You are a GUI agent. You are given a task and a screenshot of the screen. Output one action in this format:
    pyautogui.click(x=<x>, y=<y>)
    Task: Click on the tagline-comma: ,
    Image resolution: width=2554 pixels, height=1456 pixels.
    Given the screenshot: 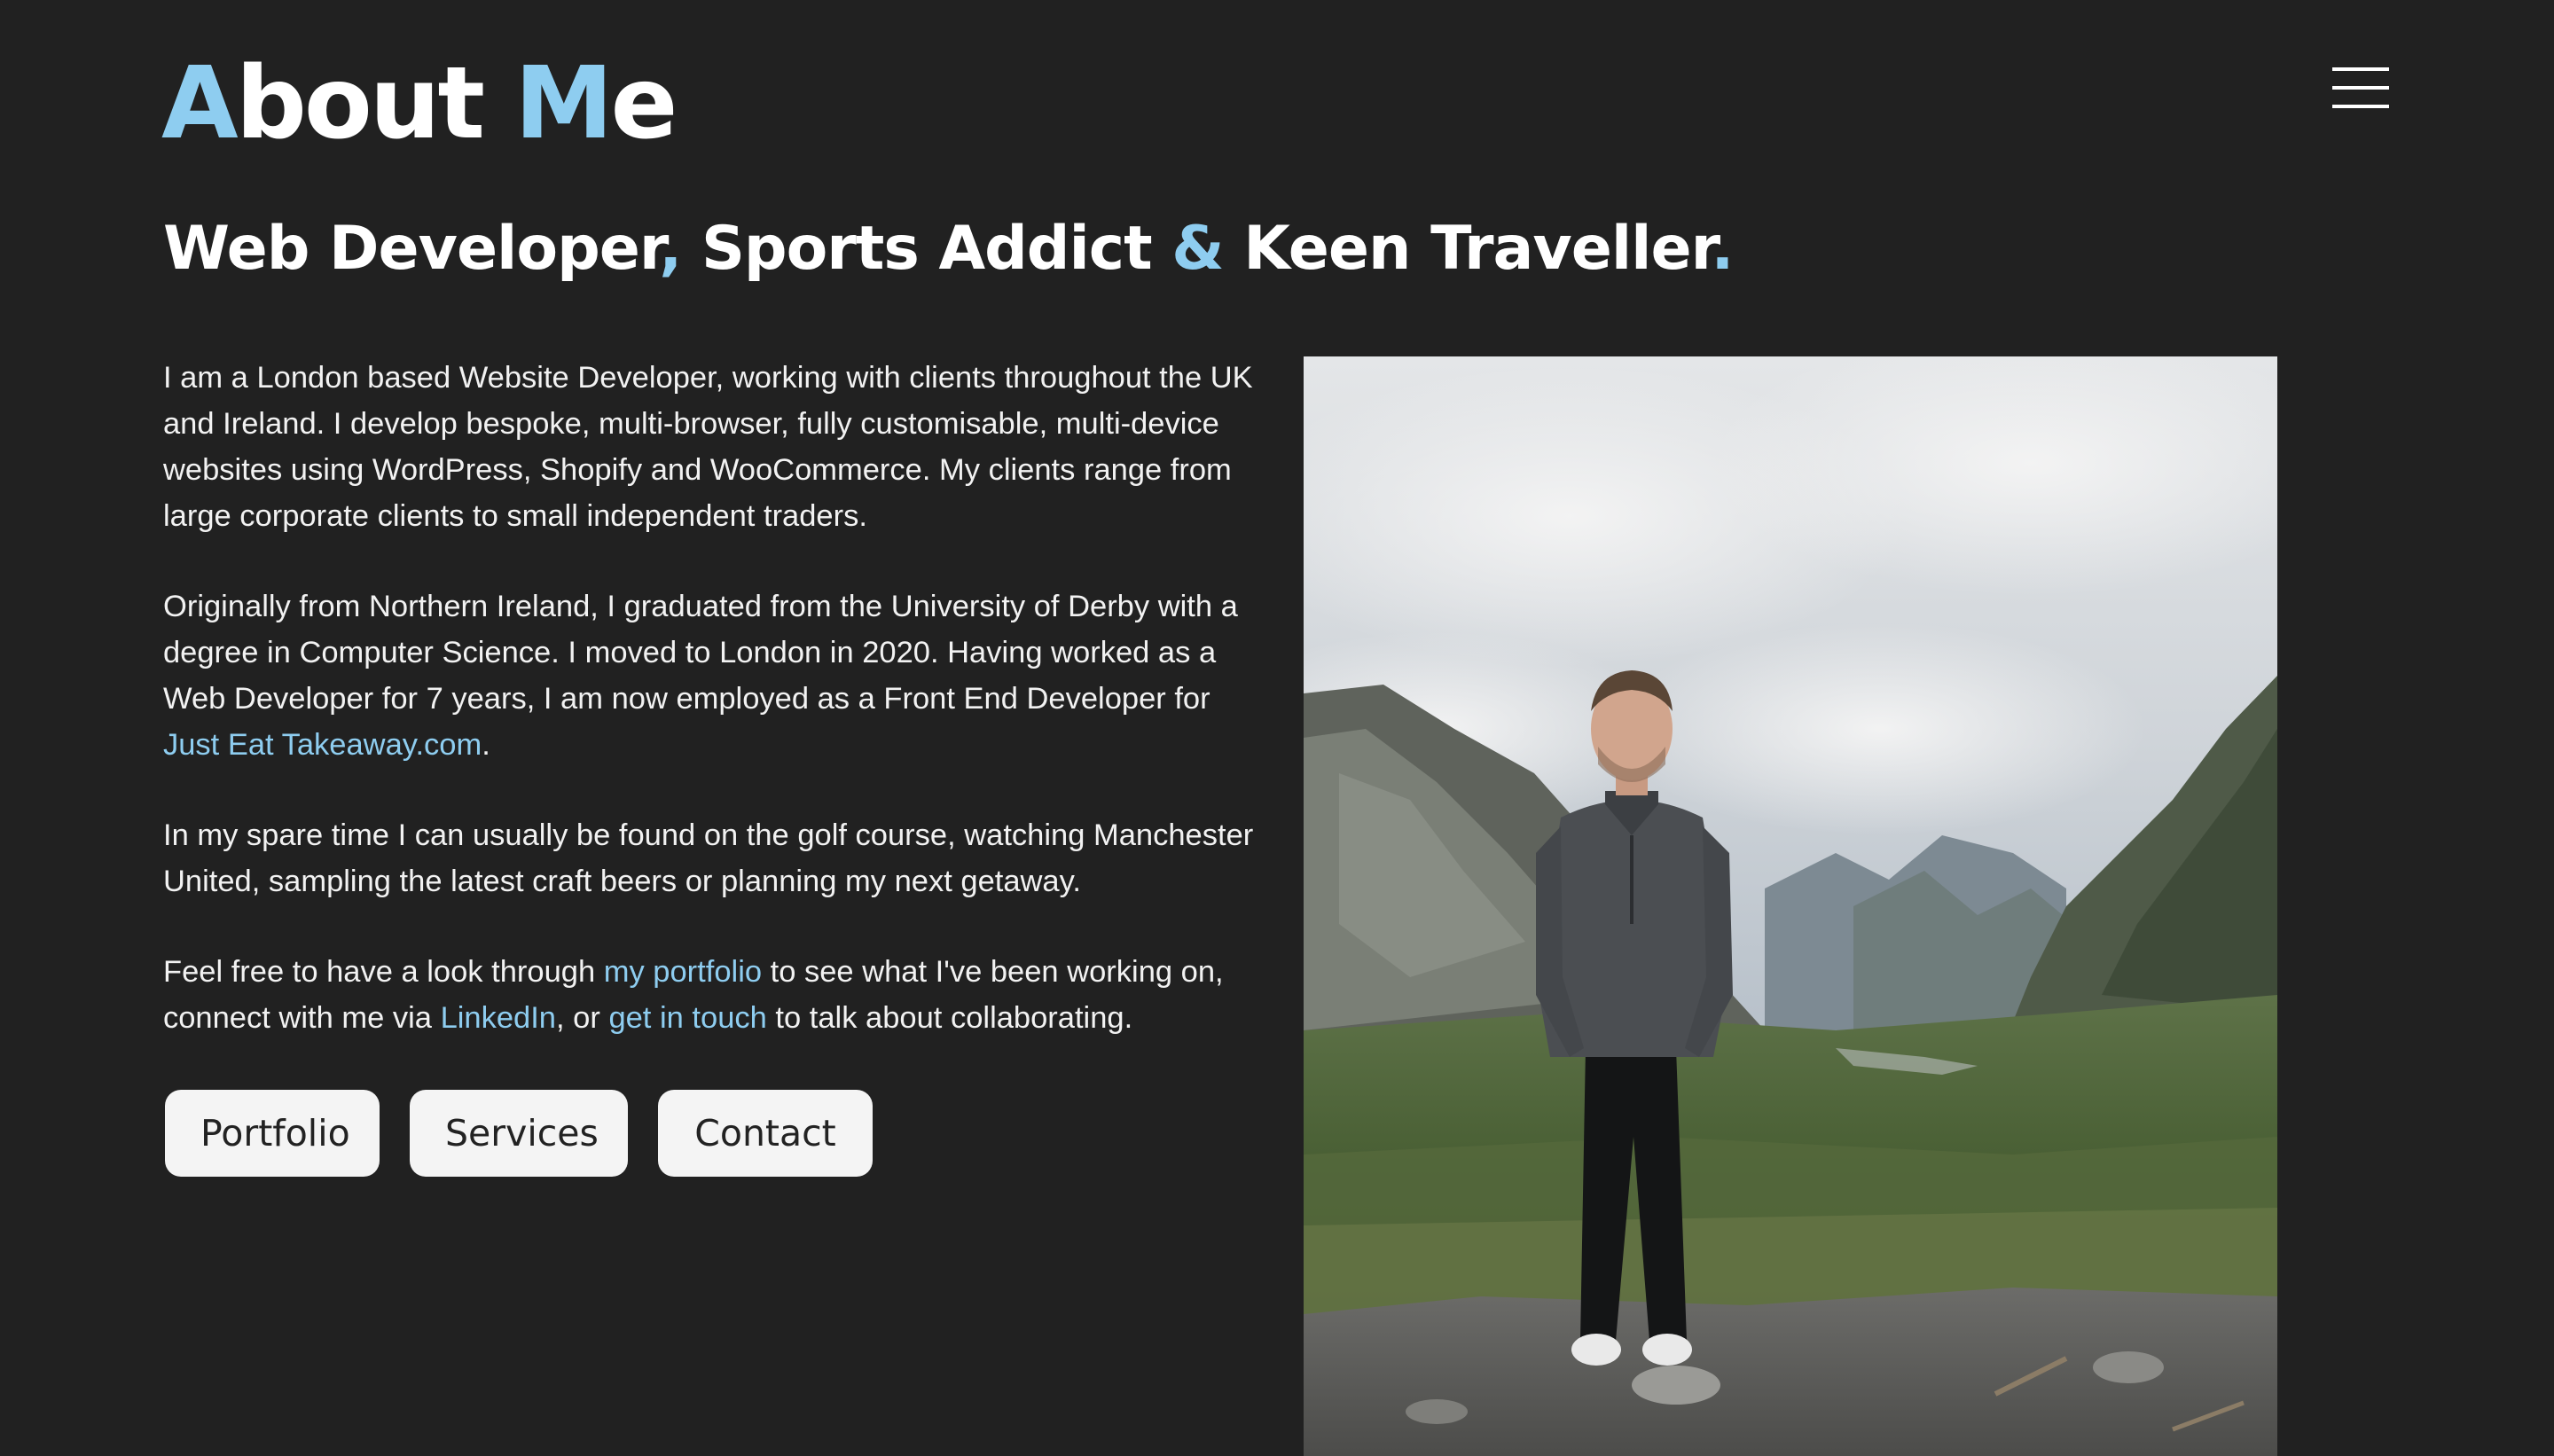 What is the action you would take?
    pyautogui.click(x=670, y=249)
    